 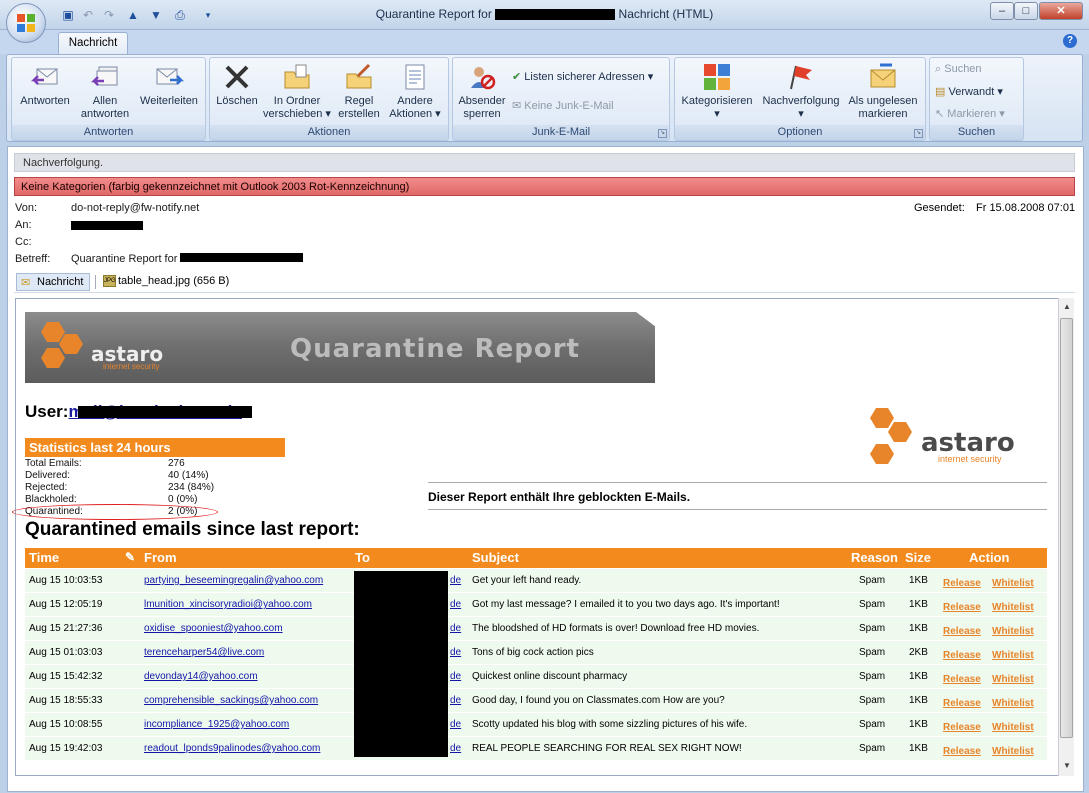 What do you see at coordinates (233, 580) in the screenshot?
I see `row-from-link: partying_beseemingregalin@yahoo.com` at bounding box center [233, 580].